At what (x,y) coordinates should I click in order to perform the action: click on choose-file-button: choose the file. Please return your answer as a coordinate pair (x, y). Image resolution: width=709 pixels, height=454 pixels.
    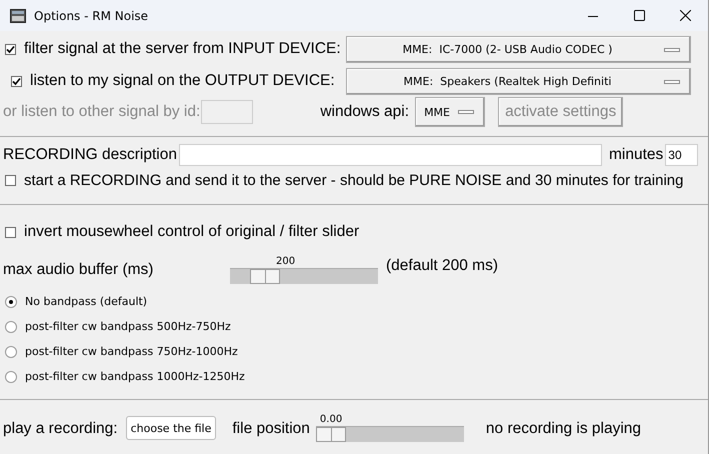
    Looking at the image, I should click on (171, 428).